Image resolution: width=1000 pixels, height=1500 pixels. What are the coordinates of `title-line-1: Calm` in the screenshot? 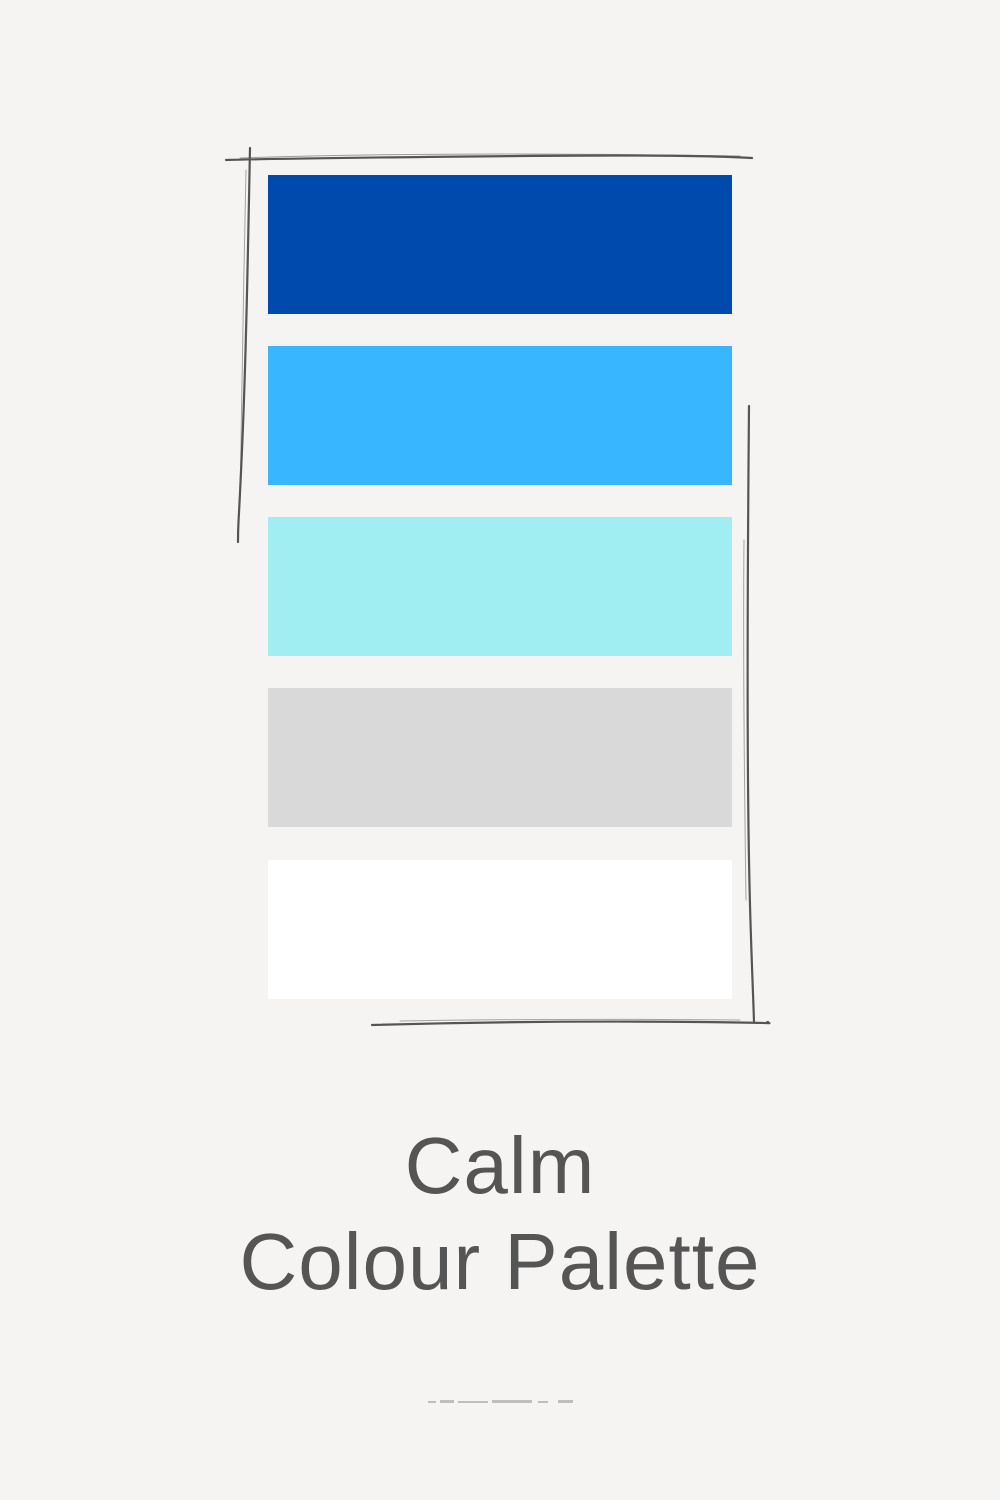 It's located at (500, 1165).